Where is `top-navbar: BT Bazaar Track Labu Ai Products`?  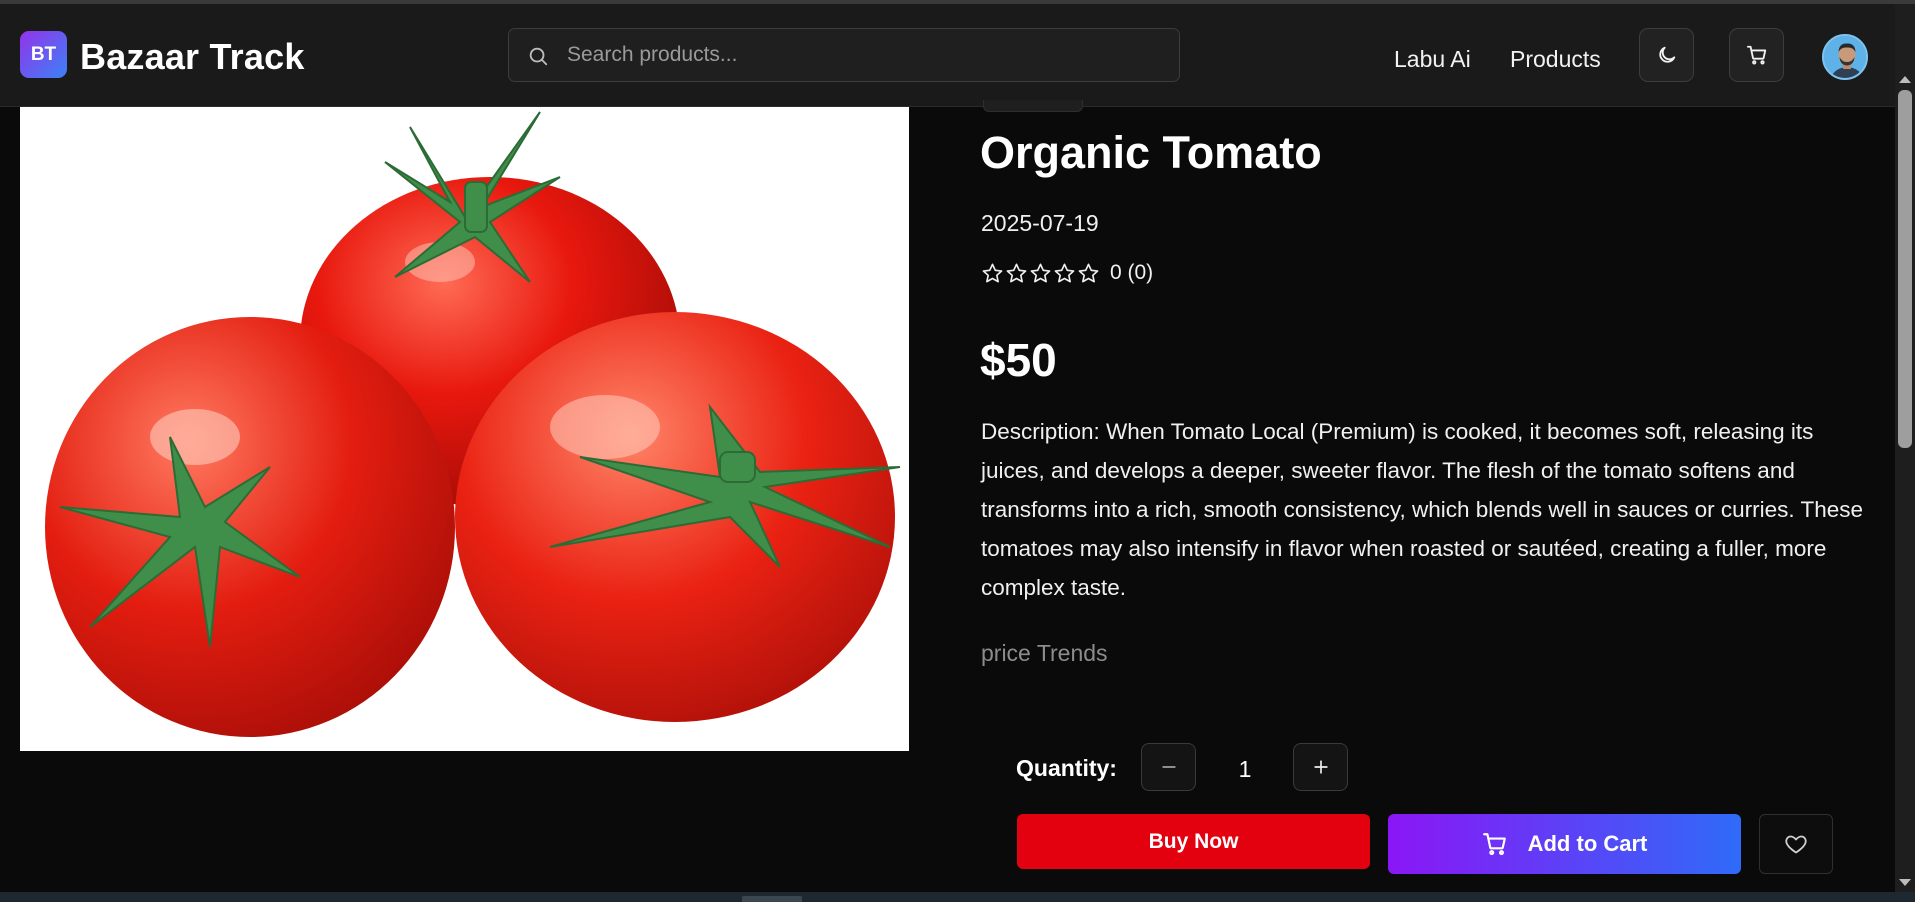 top-navbar: BT Bazaar Track Labu Ai Products is located at coordinates (947, 55).